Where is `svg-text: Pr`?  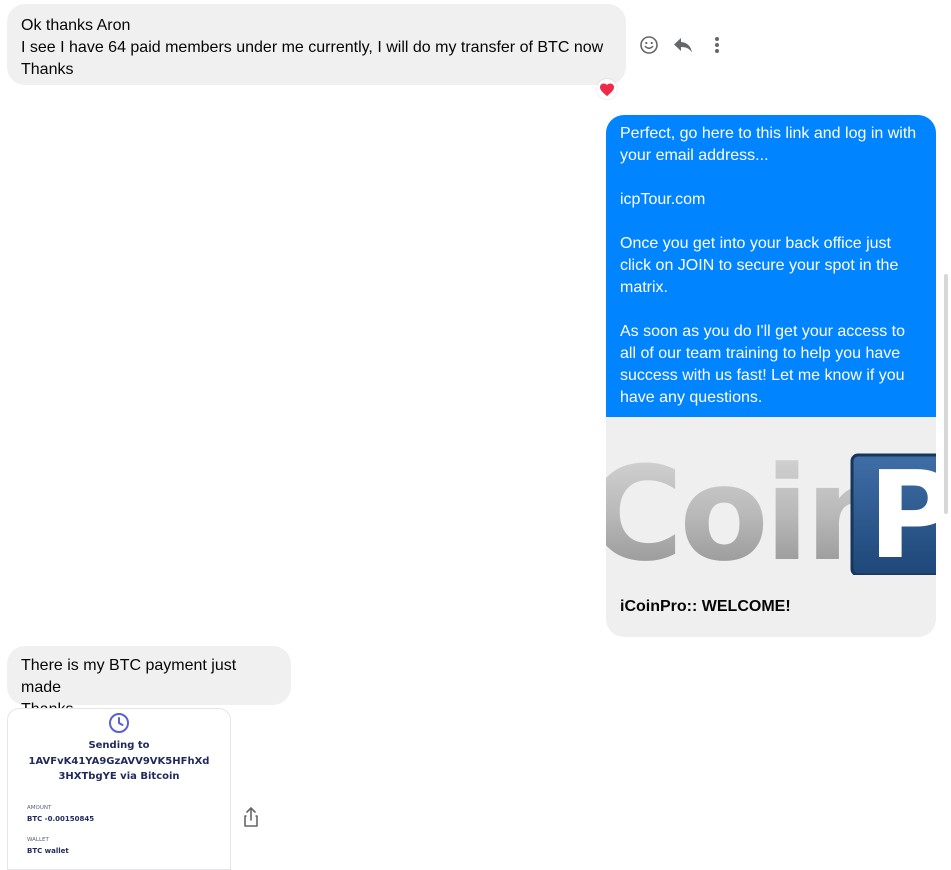 svg-text: Pr is located at coordinates (902, 511).